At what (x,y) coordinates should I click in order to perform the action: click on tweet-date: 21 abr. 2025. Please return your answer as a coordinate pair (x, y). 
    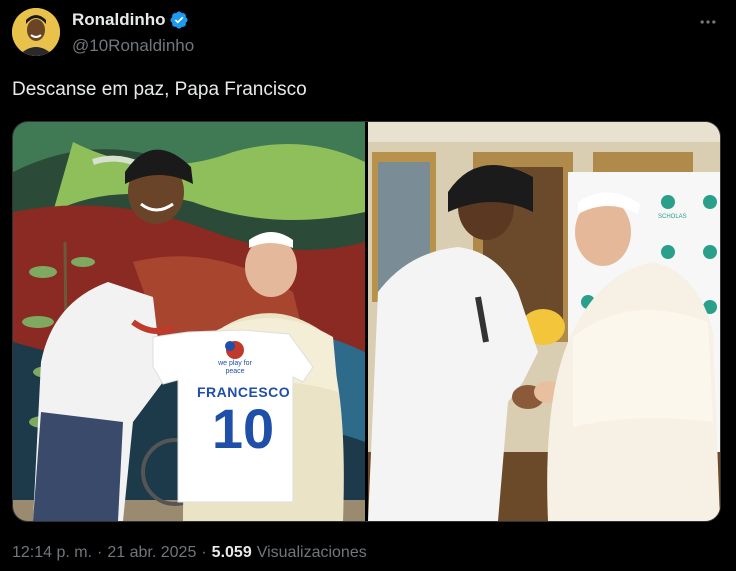
    Looking at the image, I should click on (151, 553).